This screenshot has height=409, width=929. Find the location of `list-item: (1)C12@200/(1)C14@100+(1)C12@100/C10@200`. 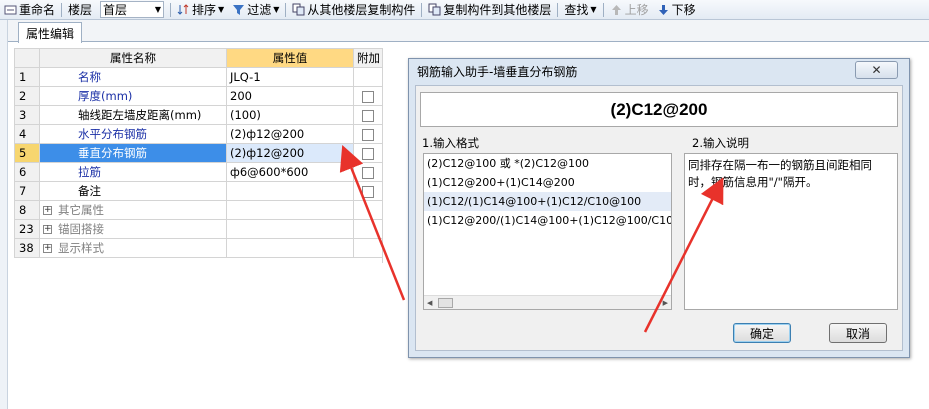

list-item: (1)C12@200/(1)C14@100+(1)C12@100/C10@200 is located at coordinates (547, 220).